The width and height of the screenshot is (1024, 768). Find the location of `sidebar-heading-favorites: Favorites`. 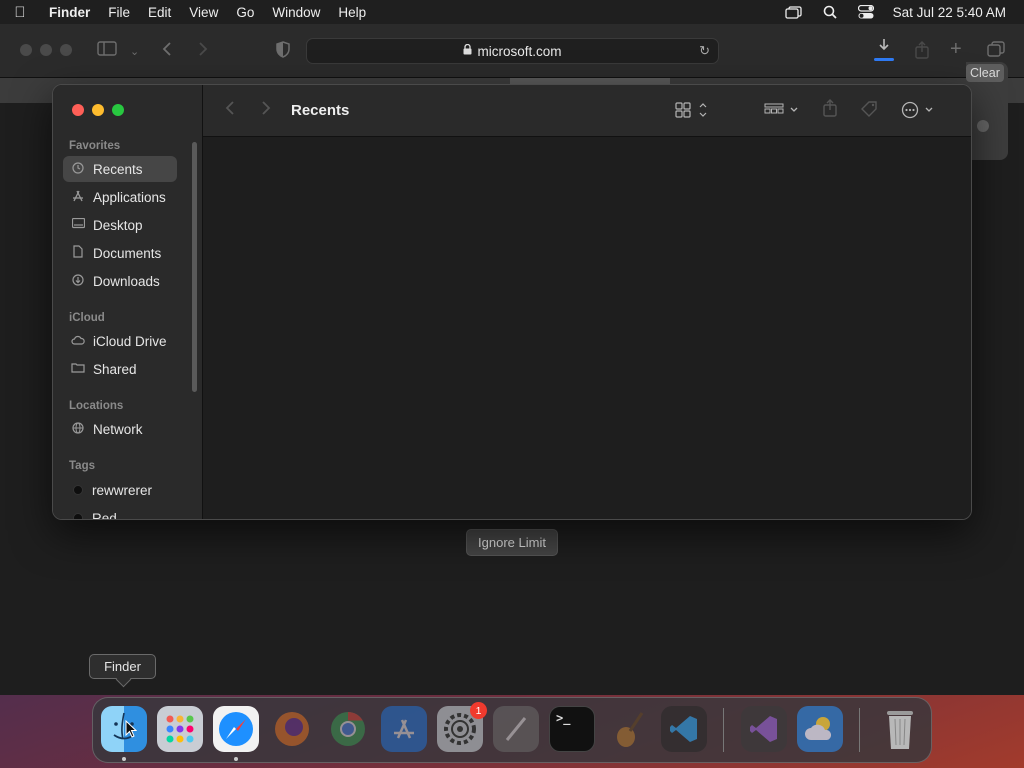

sidebar-heading-favorites: Favorites is located at coordinates (95, 146).